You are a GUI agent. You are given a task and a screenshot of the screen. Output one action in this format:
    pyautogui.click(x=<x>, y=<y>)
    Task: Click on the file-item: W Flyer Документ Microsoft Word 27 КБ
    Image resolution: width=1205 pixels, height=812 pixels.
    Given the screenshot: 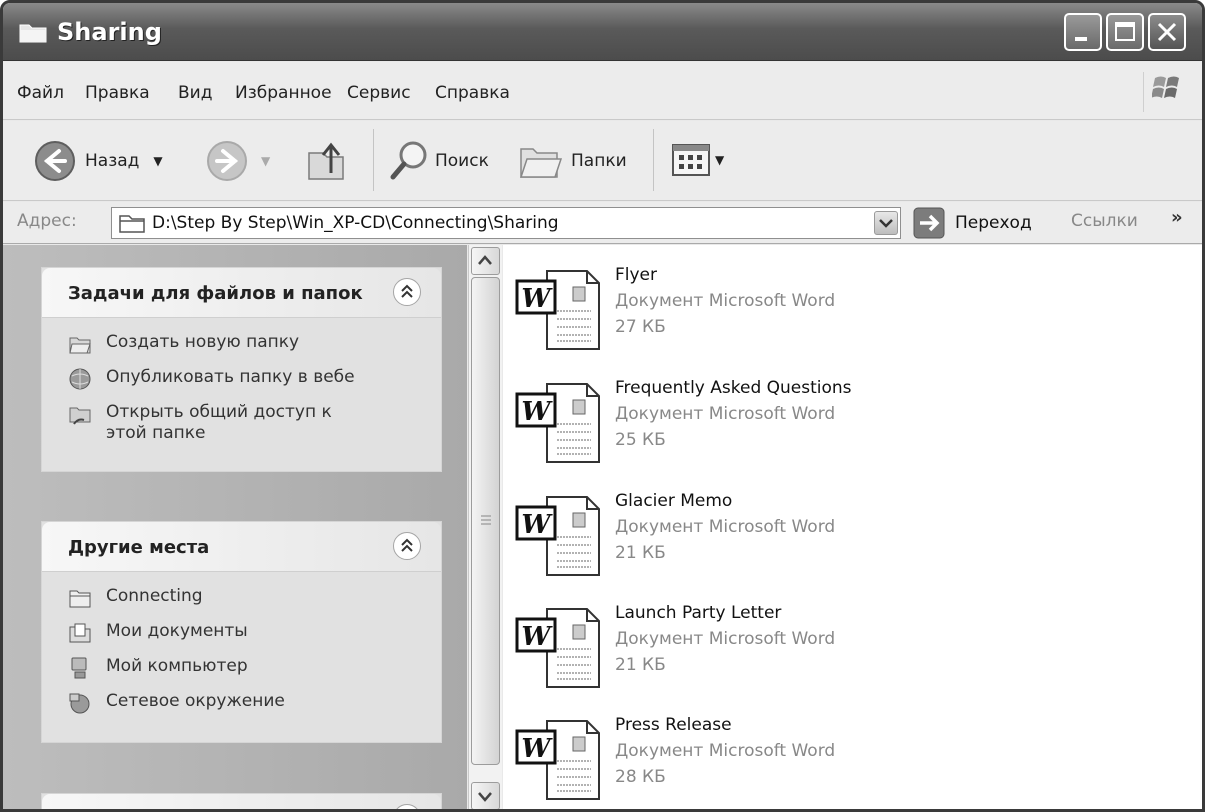 What is the action you would take?
    pyautogui.click(x=813, y=309)
    